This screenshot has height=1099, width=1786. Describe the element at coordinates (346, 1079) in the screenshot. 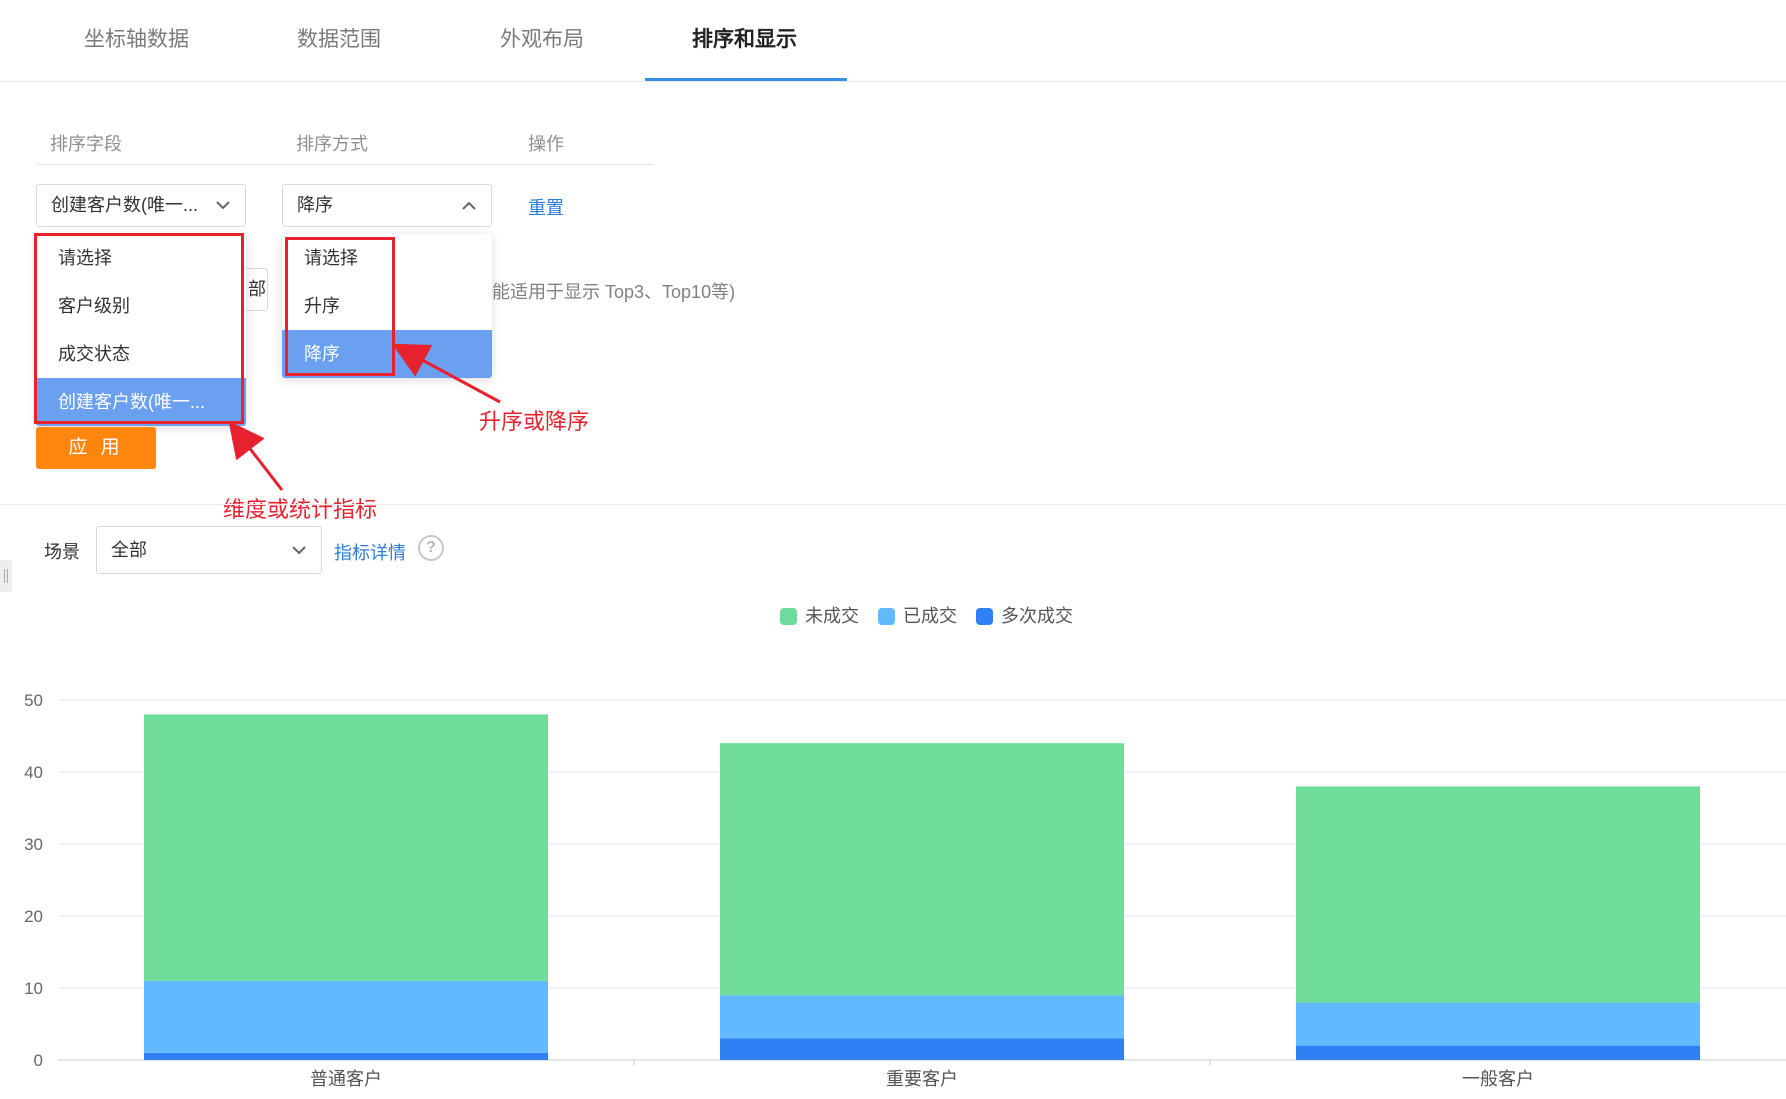

I see `x-tick-label: 普通客户` at that location.